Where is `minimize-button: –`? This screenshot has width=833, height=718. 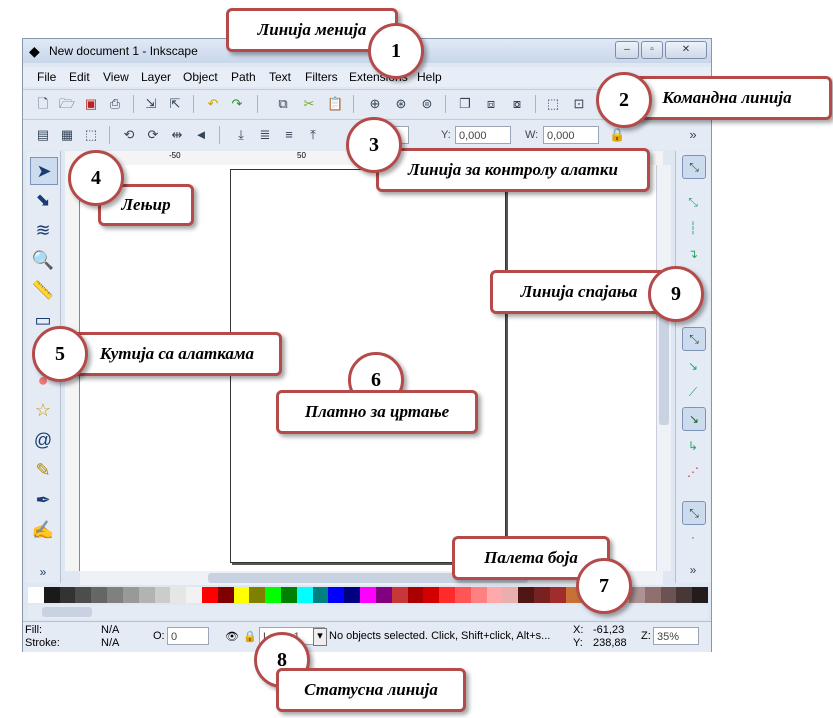 minimize-button: – is located at coordinates (627, 50).